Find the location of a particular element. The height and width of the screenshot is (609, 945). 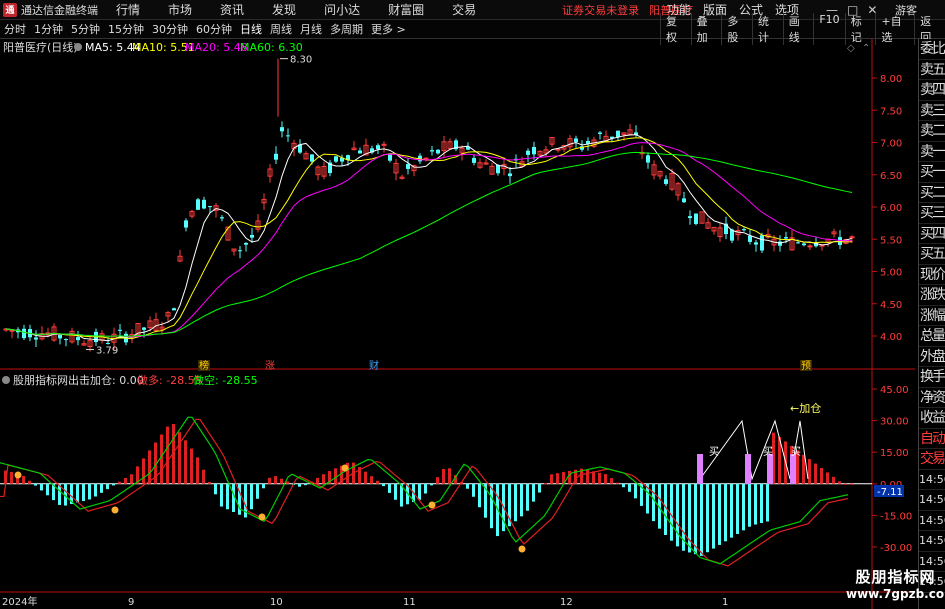

menu-quotes: 行情 is located at coordinates (128, 9).